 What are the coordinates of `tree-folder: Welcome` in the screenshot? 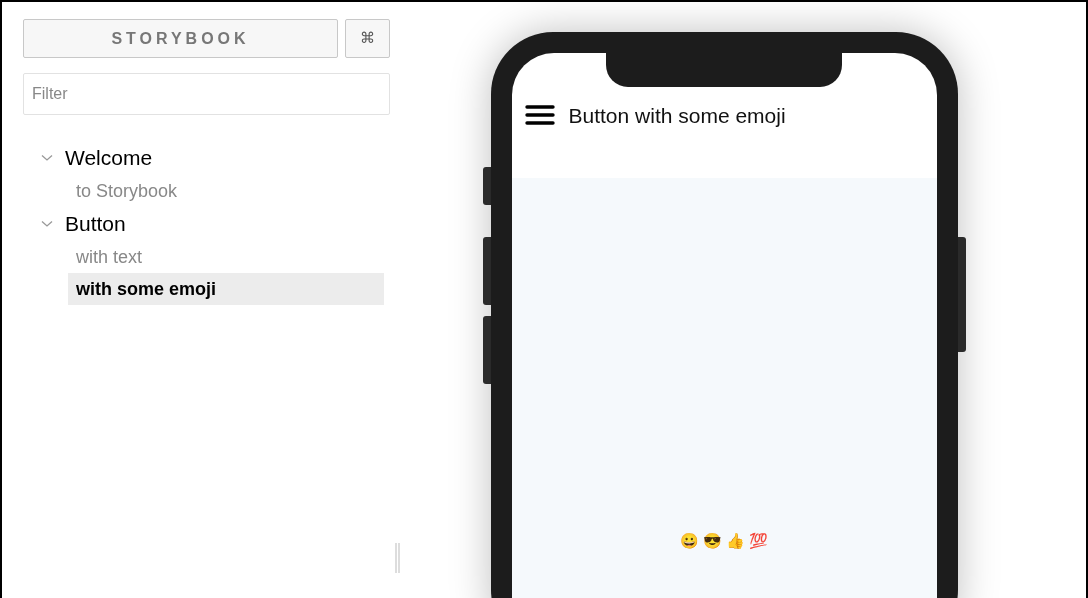 It's located at (206, 158).